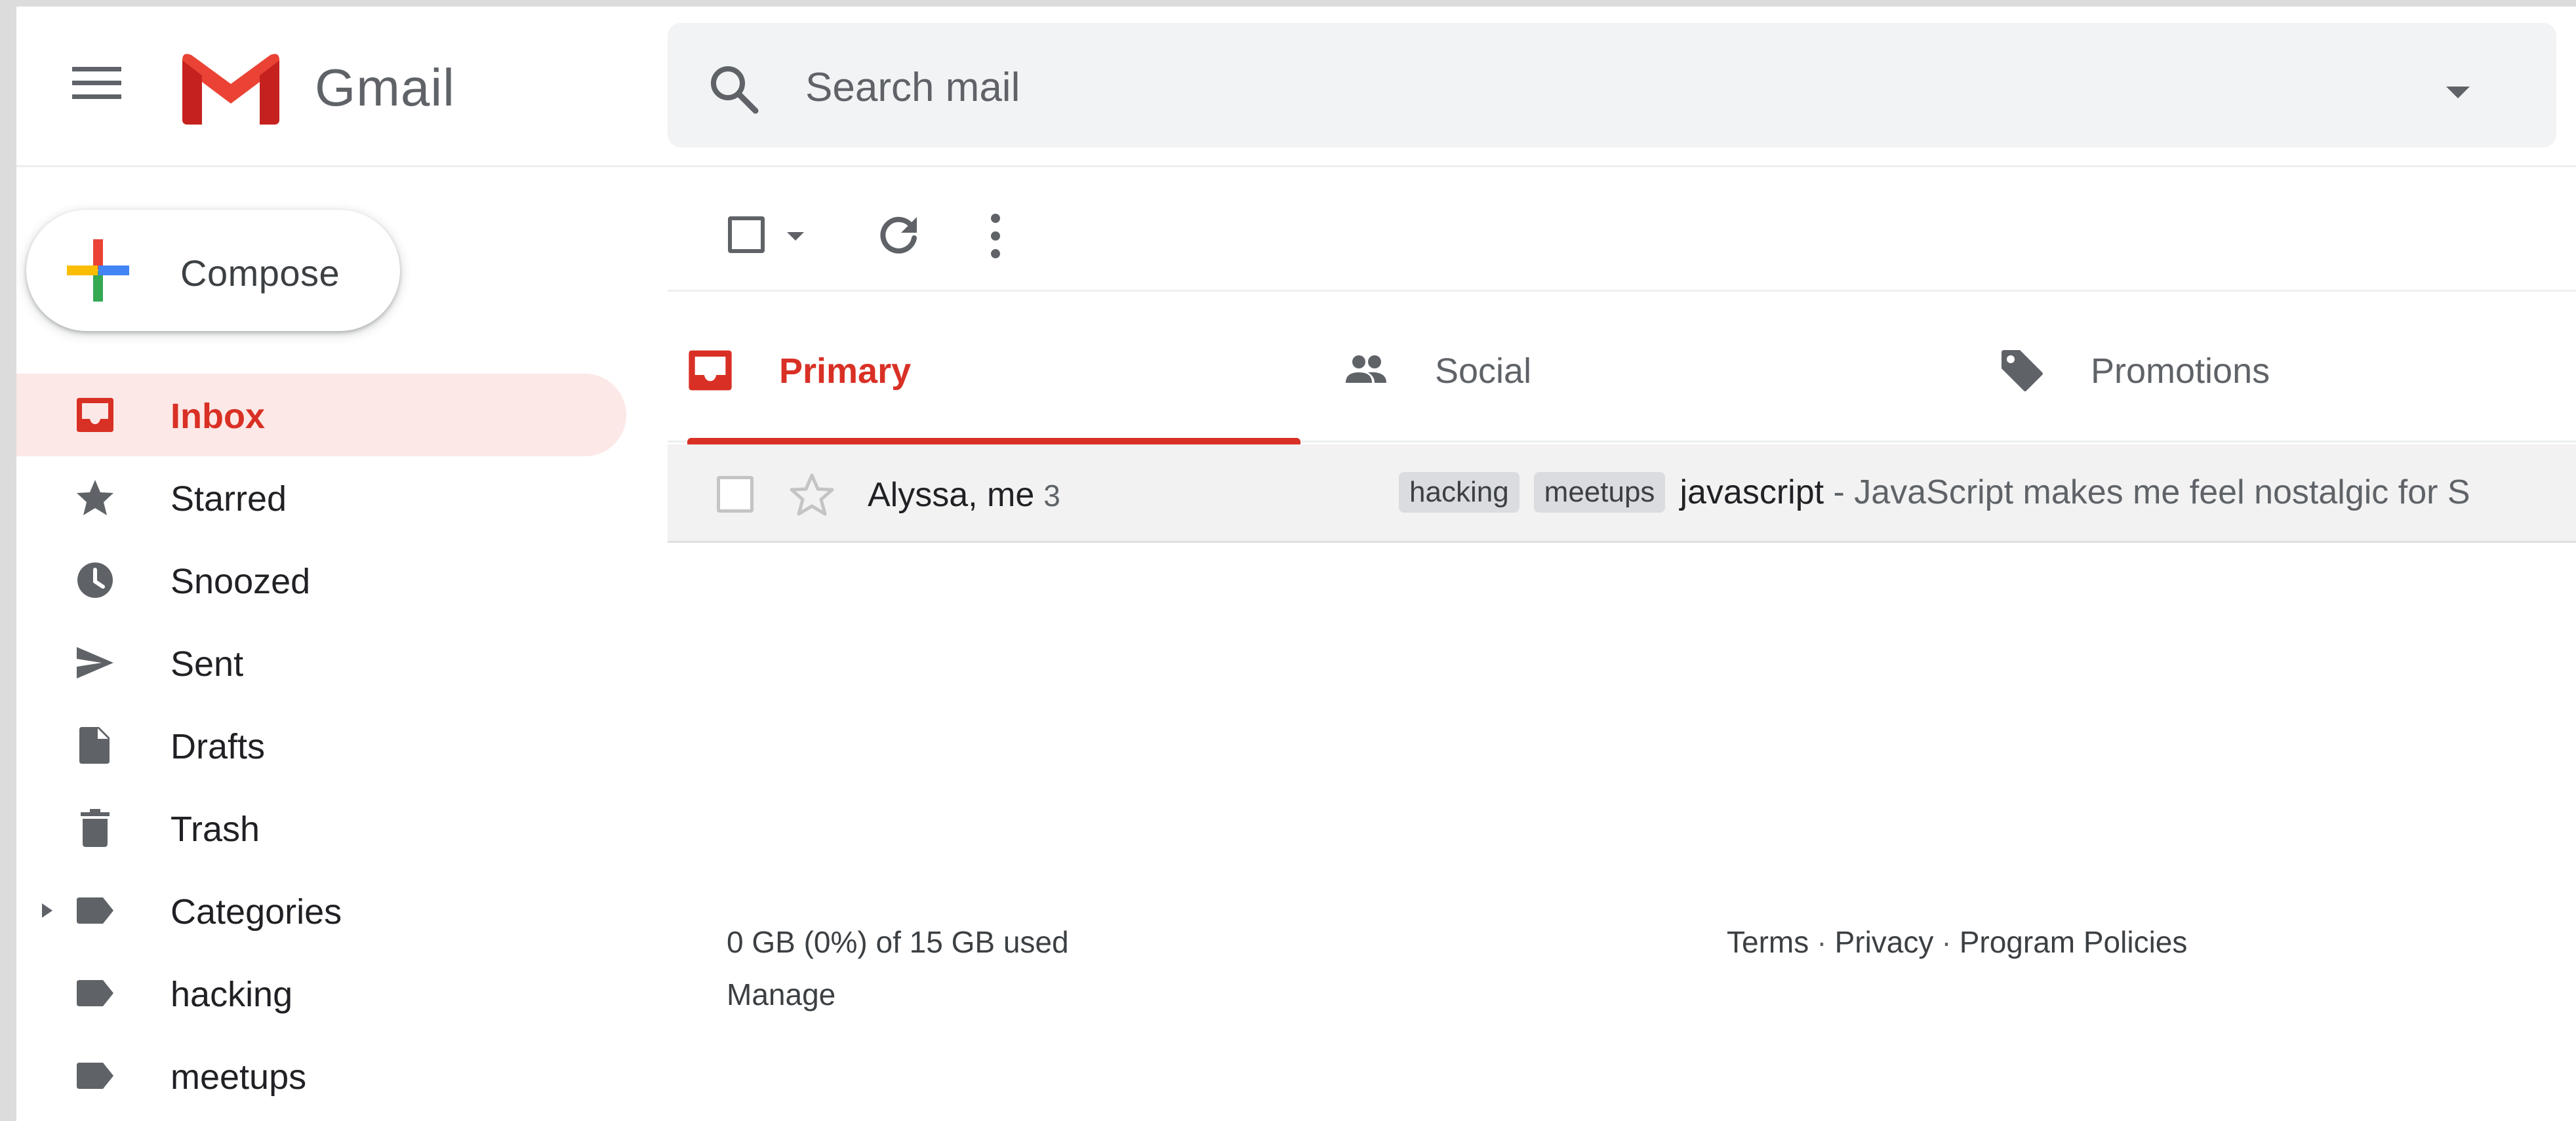  I want to click on privacy-link: Privacy, so click(1884, 942).